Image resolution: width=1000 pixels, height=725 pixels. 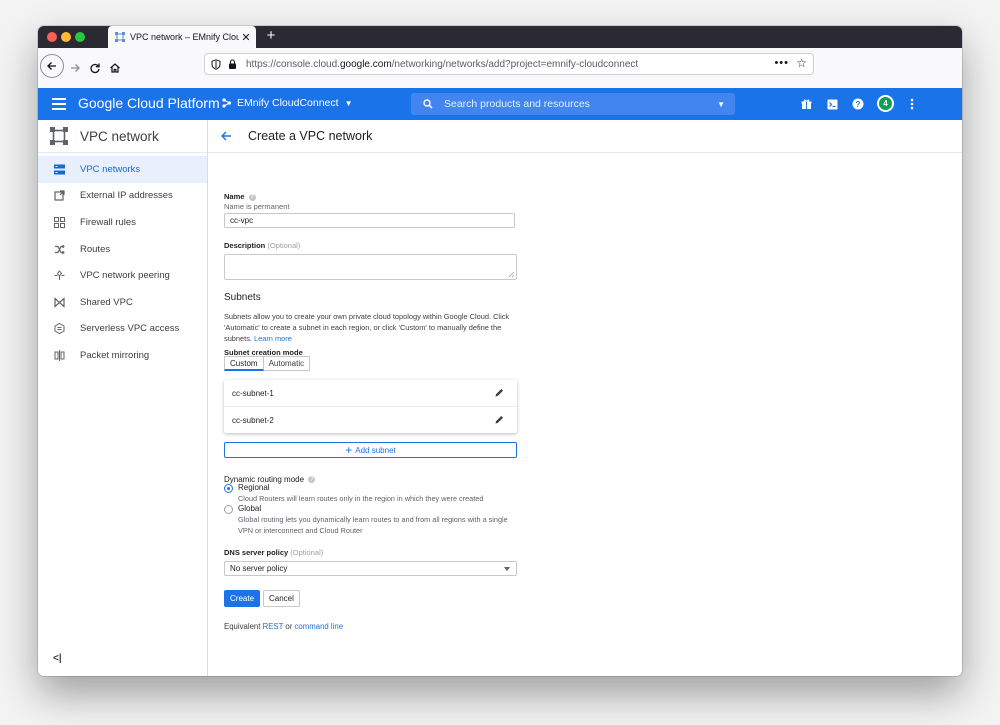 I want to click on vpc-networks-icon, so click(x=59, y=169).